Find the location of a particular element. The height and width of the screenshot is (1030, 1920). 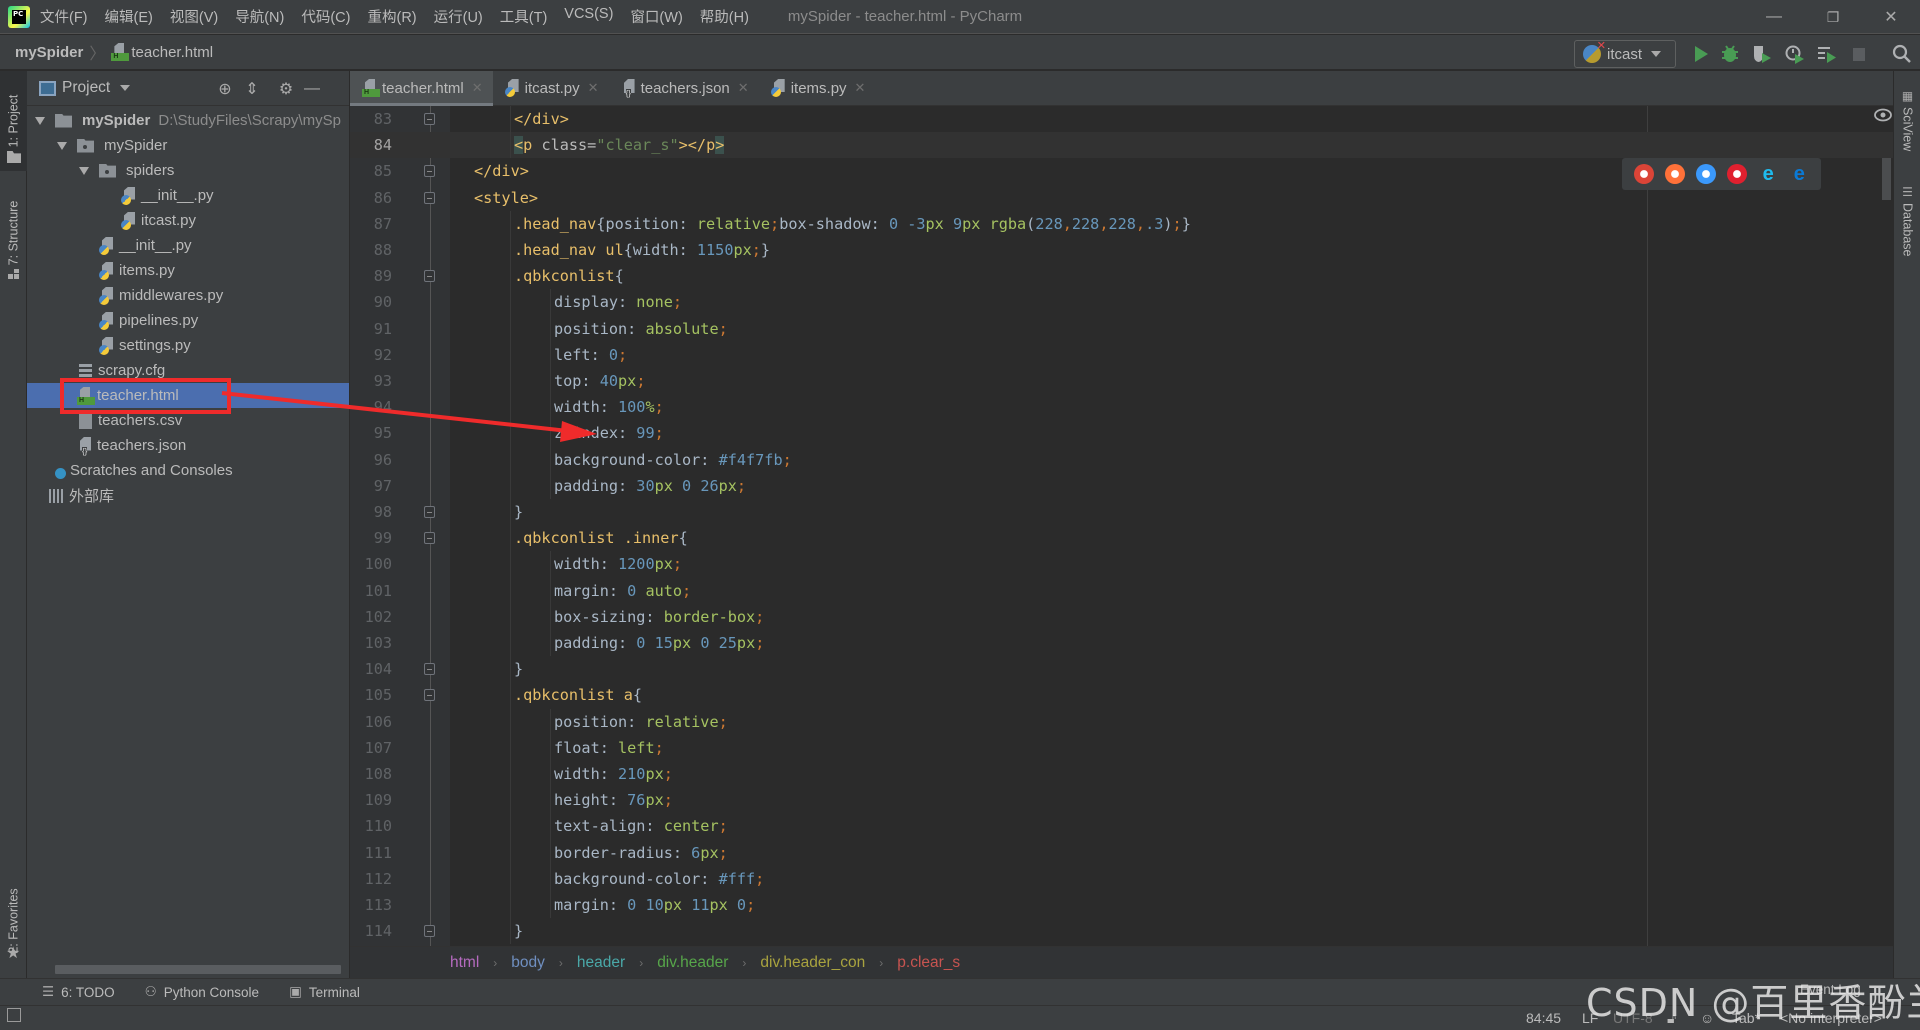

tree-item: middlewares.py is located at coordinates (188, 295).